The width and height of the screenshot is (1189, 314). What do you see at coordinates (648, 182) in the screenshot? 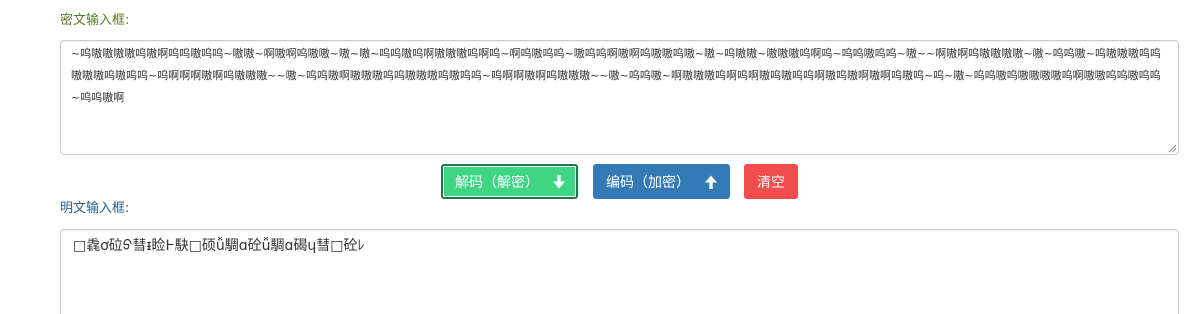
I see `encode-button-label: 编码（加密）` at bounding box center [648, 182].